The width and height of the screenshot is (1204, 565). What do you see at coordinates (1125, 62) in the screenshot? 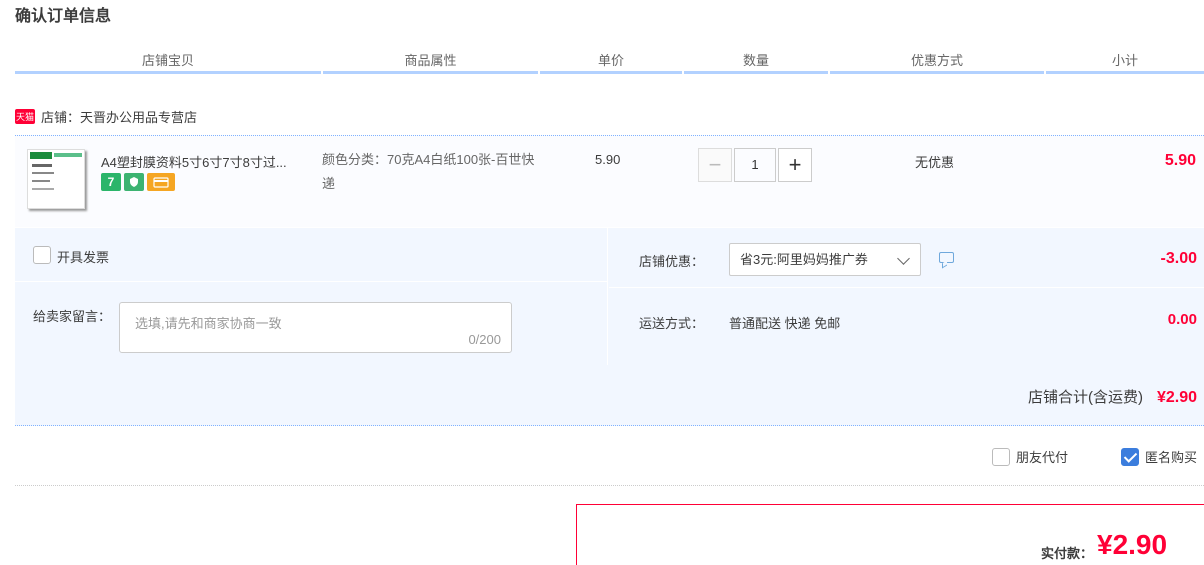
I see `column-header-subtotal: 小计` at bounding box center [1125, 62].